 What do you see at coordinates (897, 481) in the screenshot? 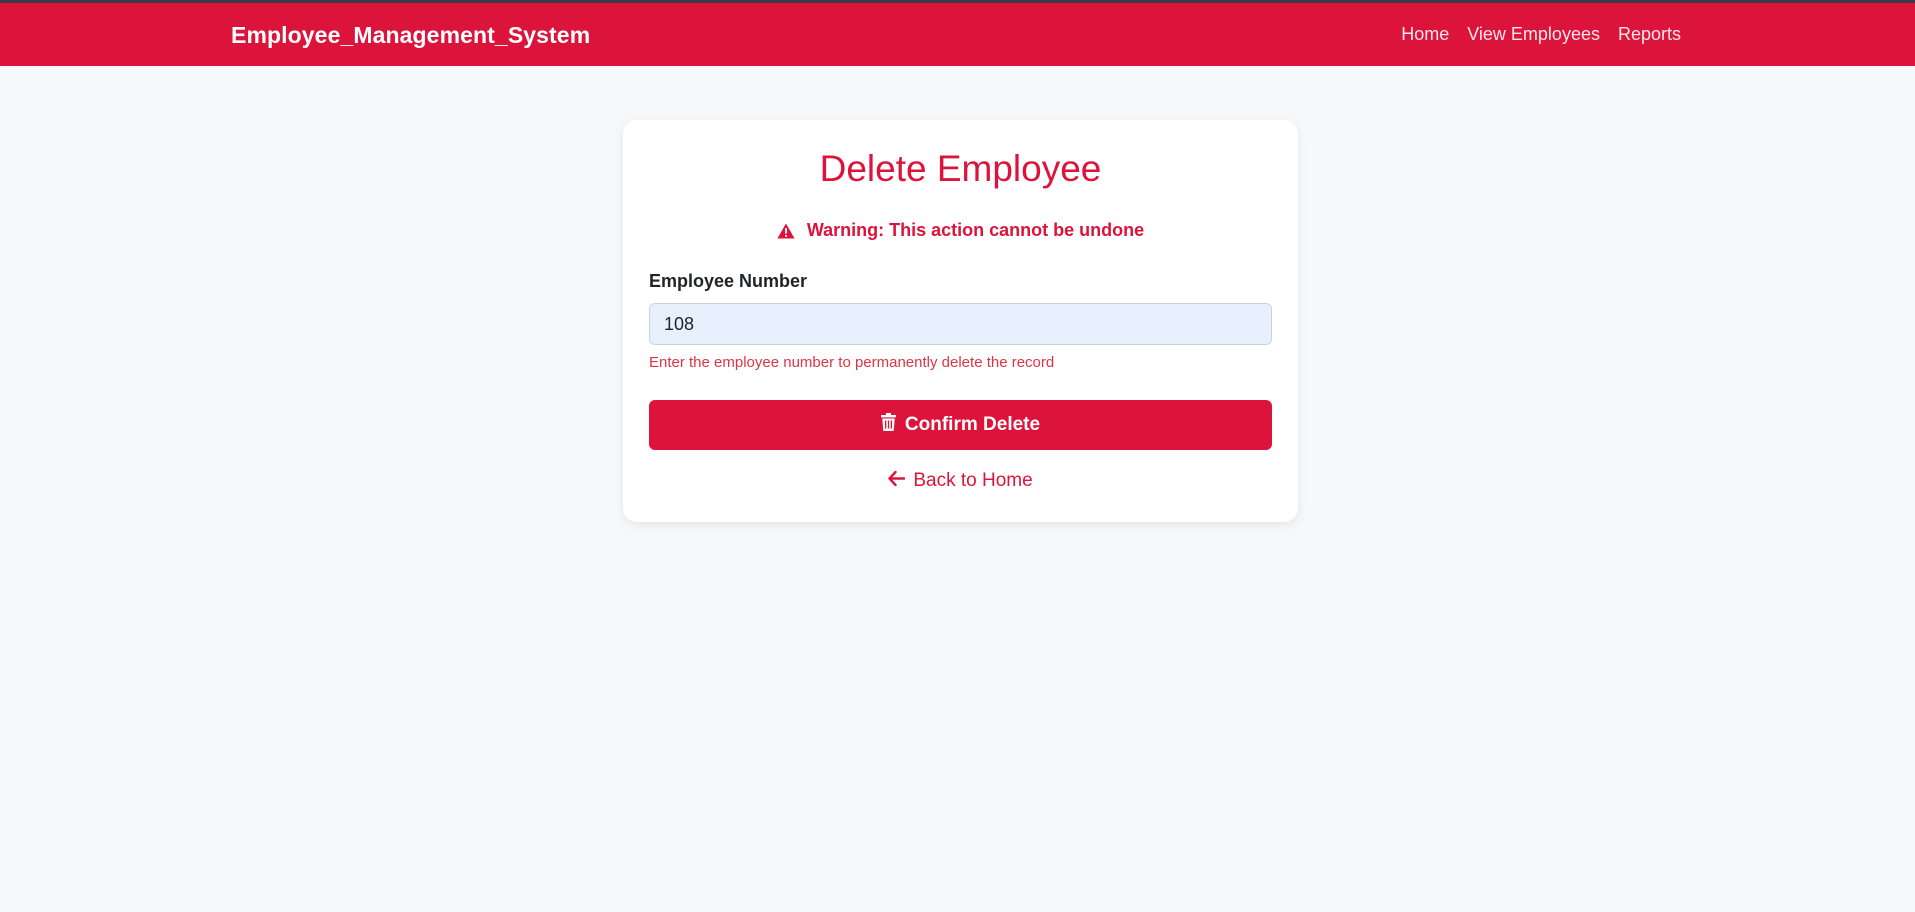
I see `arrow-left-icon` at bounding box center [897, 481].